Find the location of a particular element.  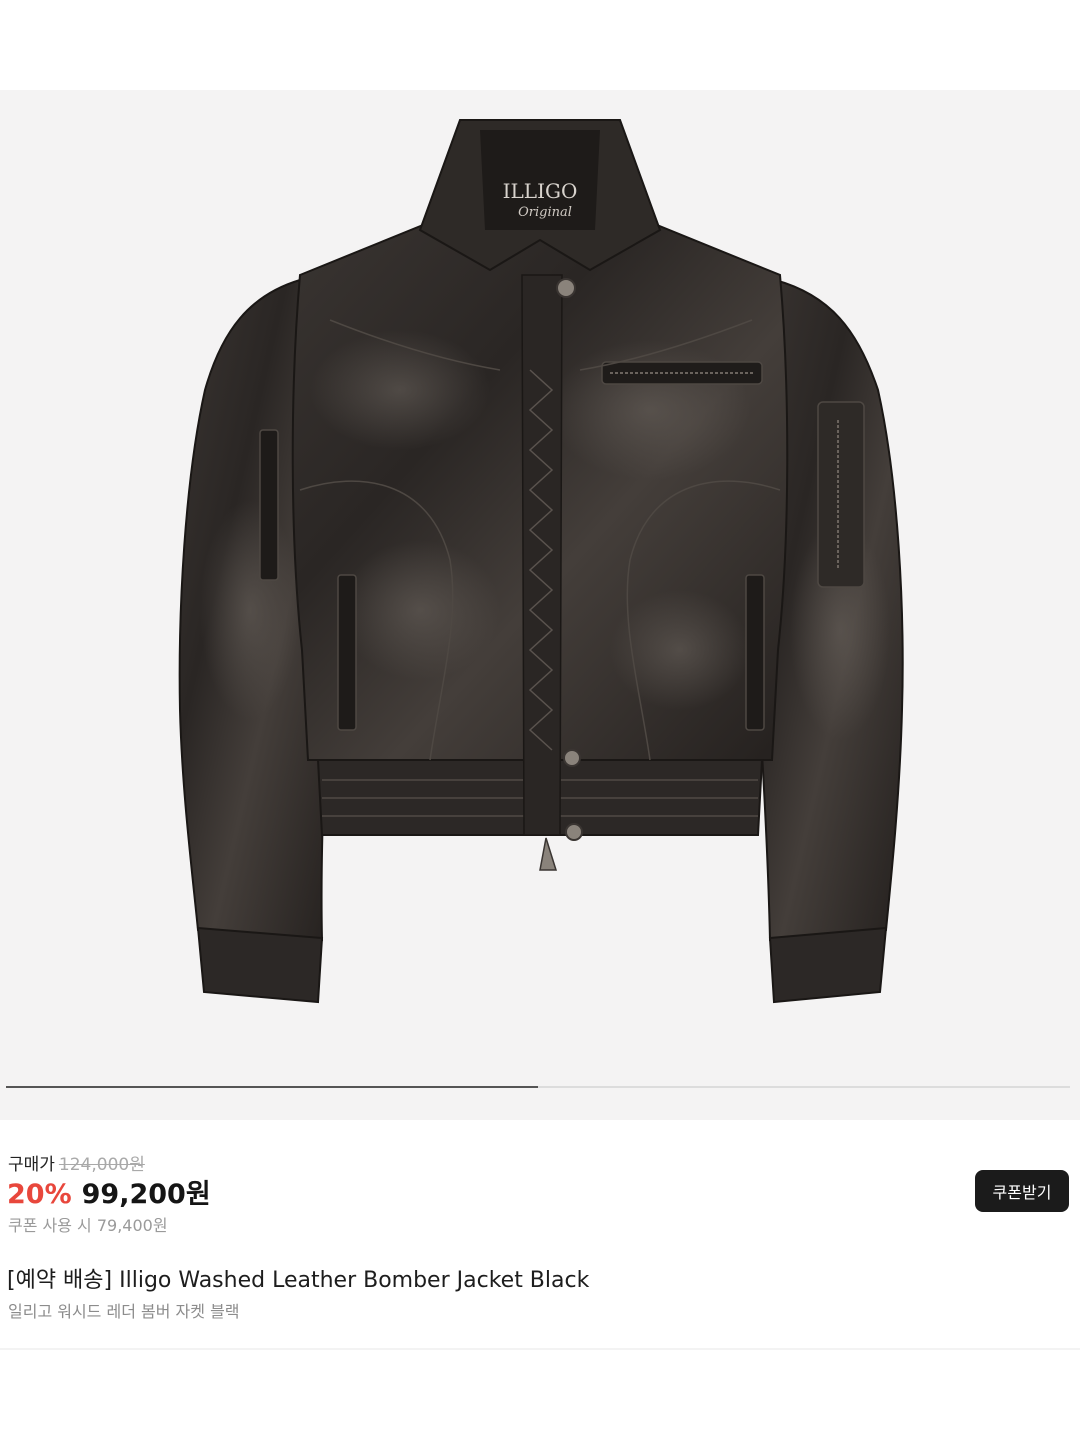

svg-text: ILLIGO is located at coordinates (540, 191).